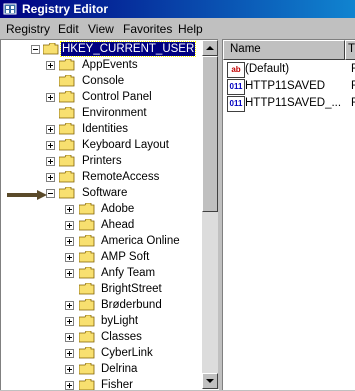 The height and width of the screenshot is (391, 355). I want to click on tree-item-keyboard-layout: Keyboard Layout, so click(101, 145).